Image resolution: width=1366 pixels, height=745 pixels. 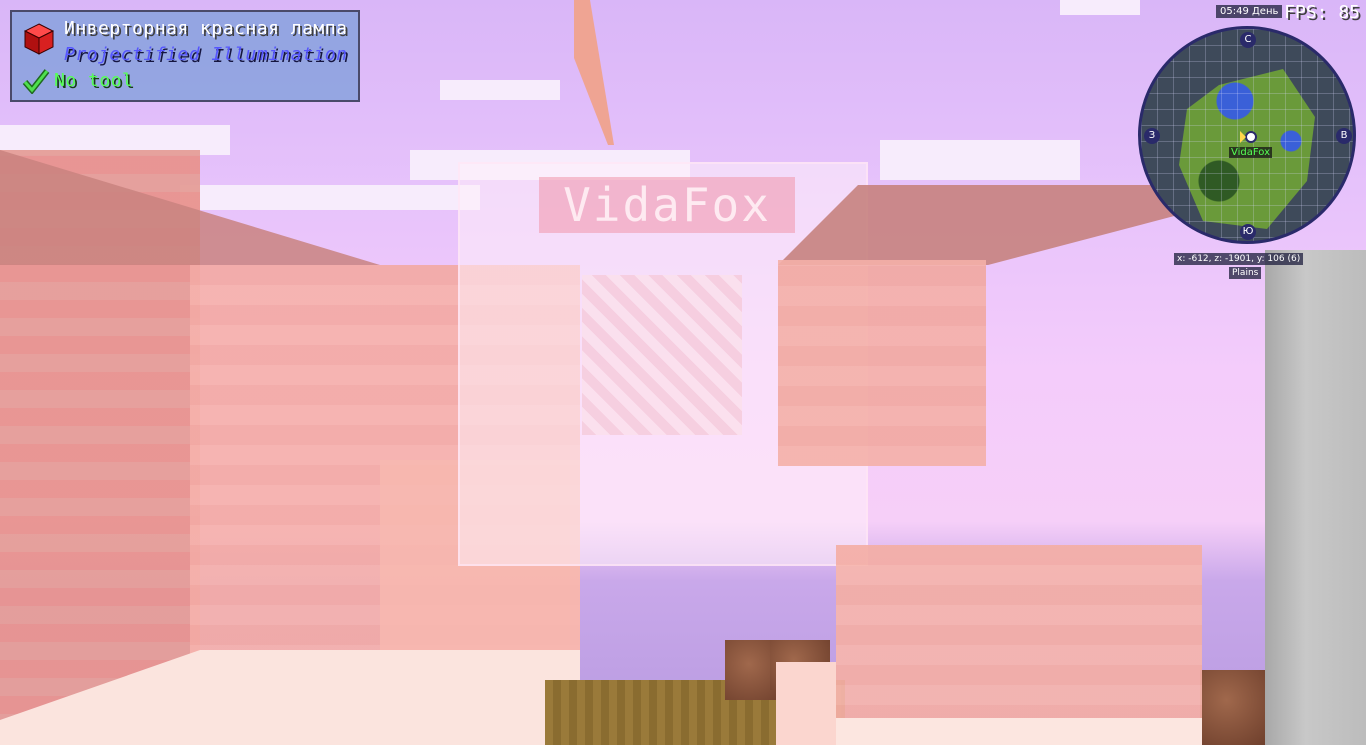 What do you see at coordinates (1322, 12) in the screenshot?
I see `fps-counter: FPS: 85` at bounding box center [1322, 12].